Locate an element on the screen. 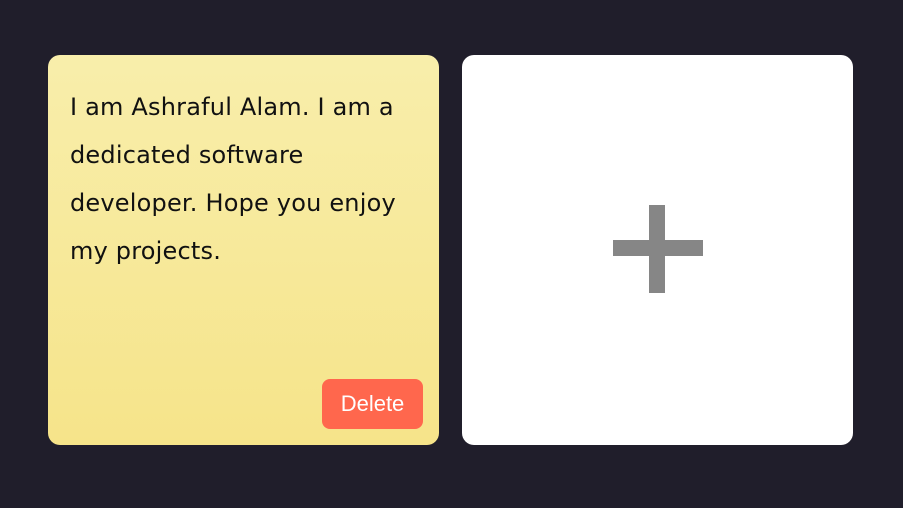 Image resolution: width=903 pixels, height=508 pixels. plus-icon is located at coordinates (658, 249).